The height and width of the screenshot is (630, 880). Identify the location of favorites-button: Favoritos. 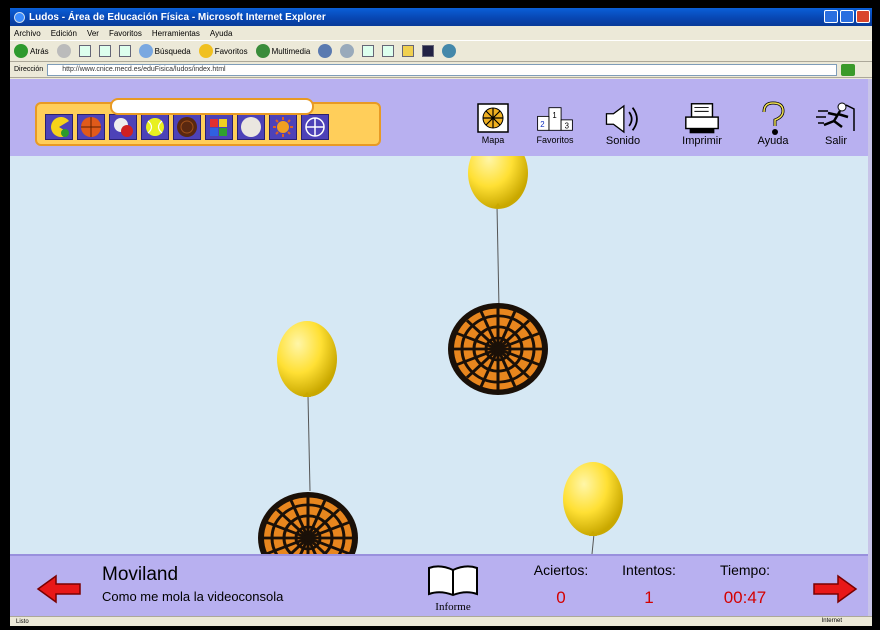
(223, 51).